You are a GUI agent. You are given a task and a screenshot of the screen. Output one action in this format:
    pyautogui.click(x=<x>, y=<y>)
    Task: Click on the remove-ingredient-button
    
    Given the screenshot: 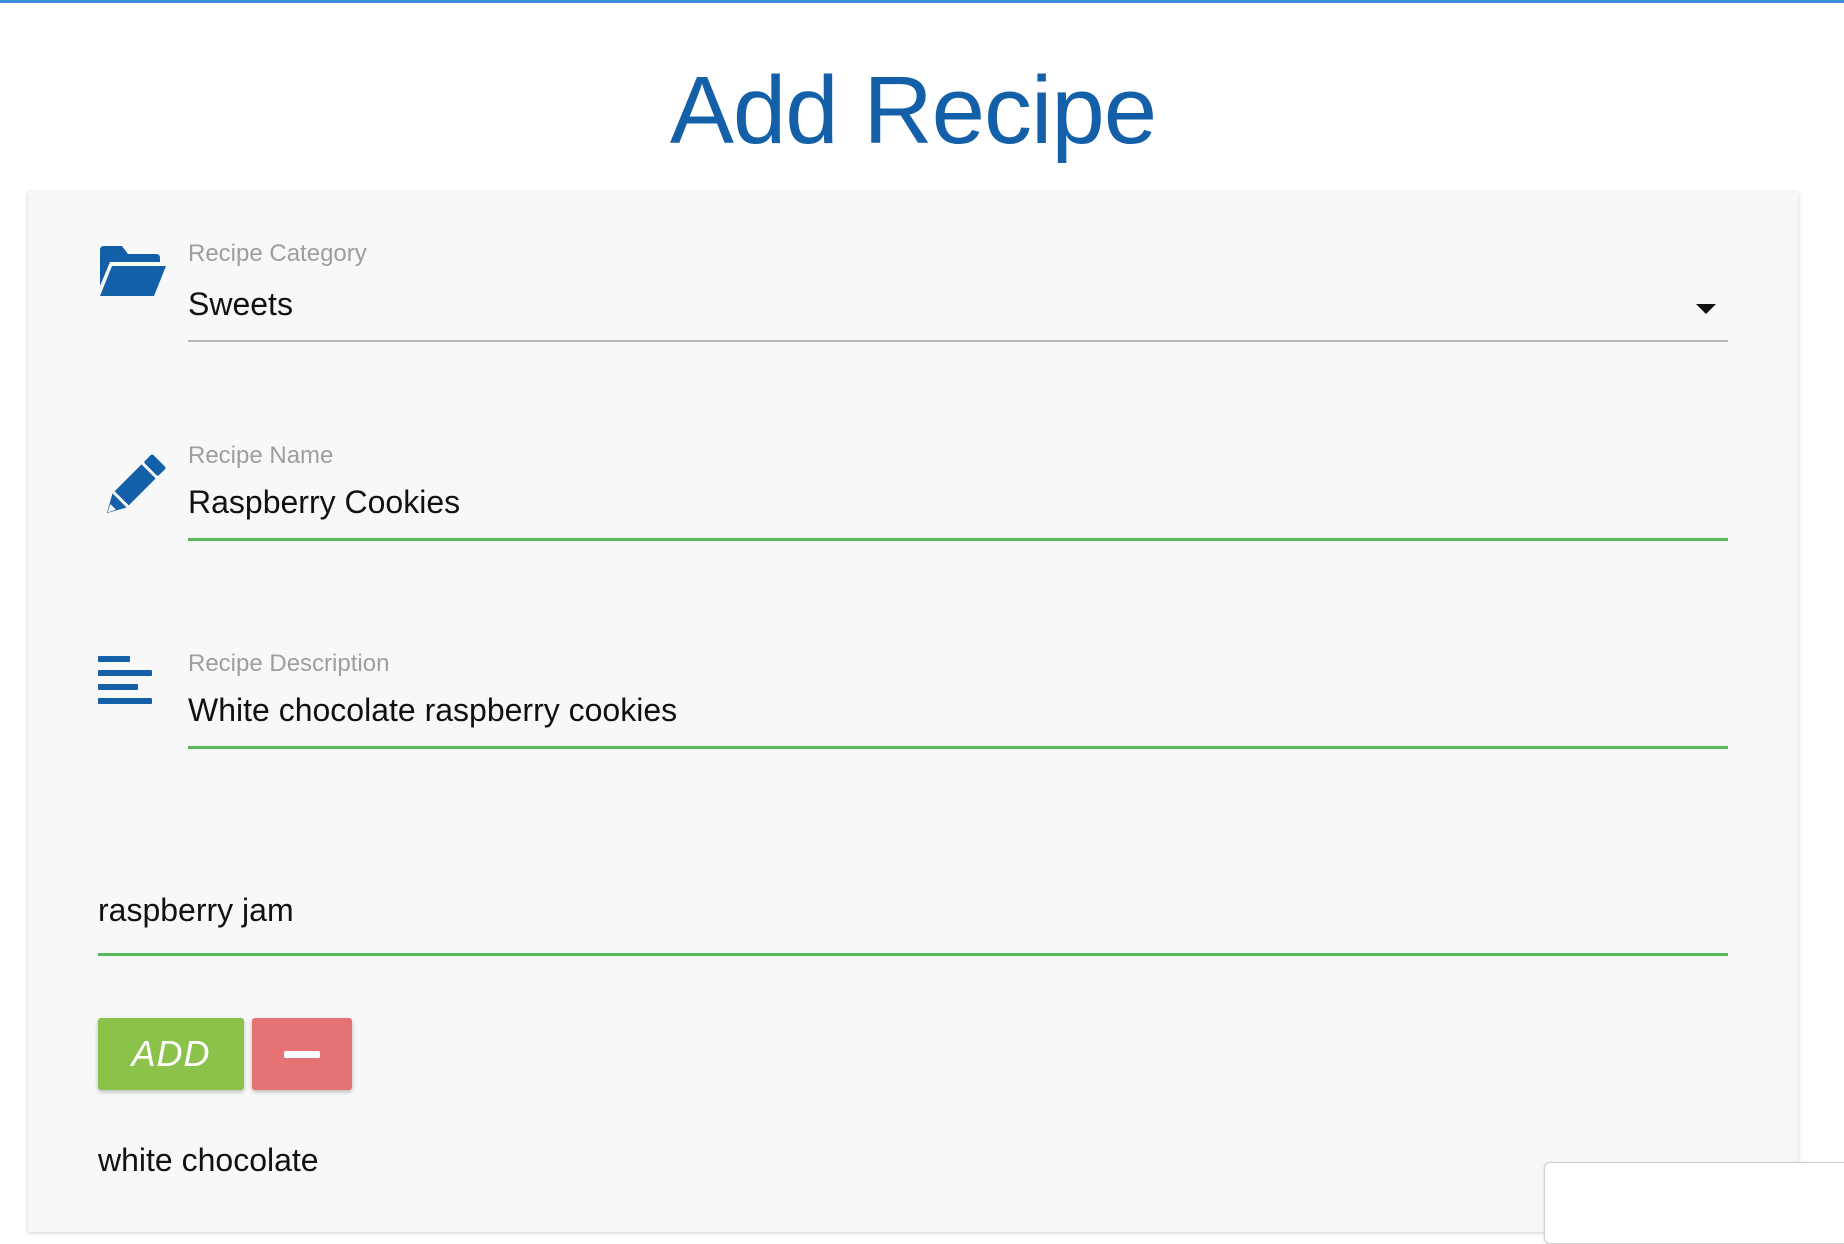 What is the action you would take?
    pyautogui.click(x=302, y=1054)
    